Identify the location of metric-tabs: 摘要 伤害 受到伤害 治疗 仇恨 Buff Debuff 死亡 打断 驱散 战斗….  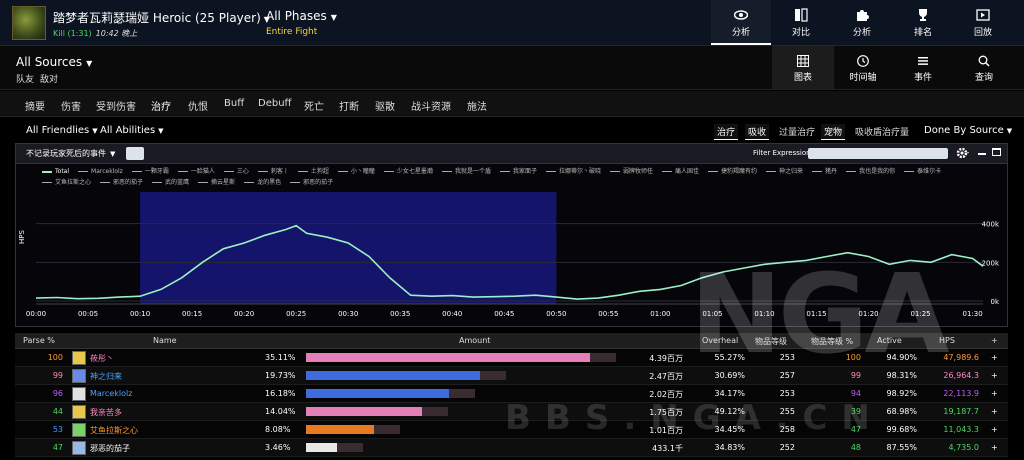
(512, 106).